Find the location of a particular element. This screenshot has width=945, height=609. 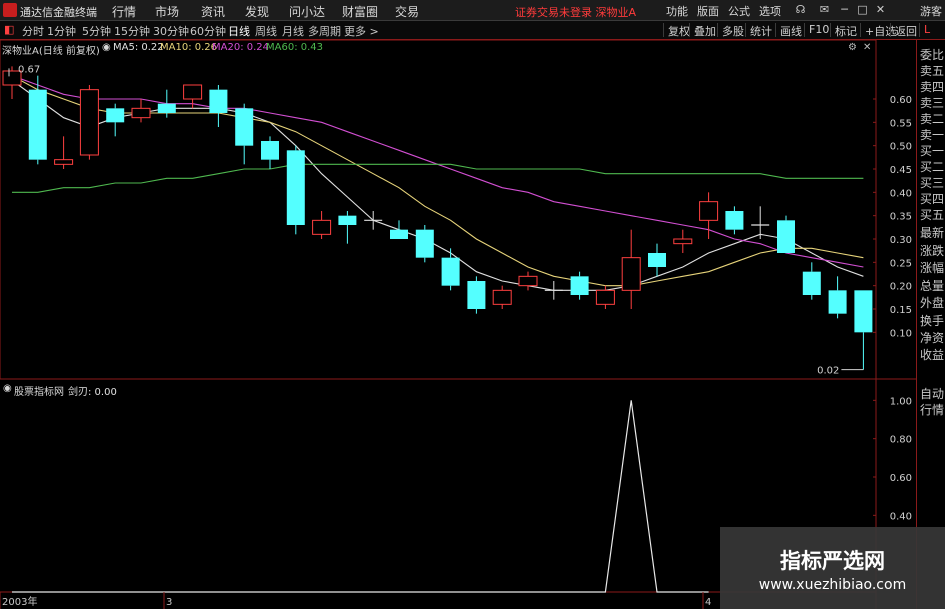

tab-30min: 30分钟 is located at coordinates (171, 31).